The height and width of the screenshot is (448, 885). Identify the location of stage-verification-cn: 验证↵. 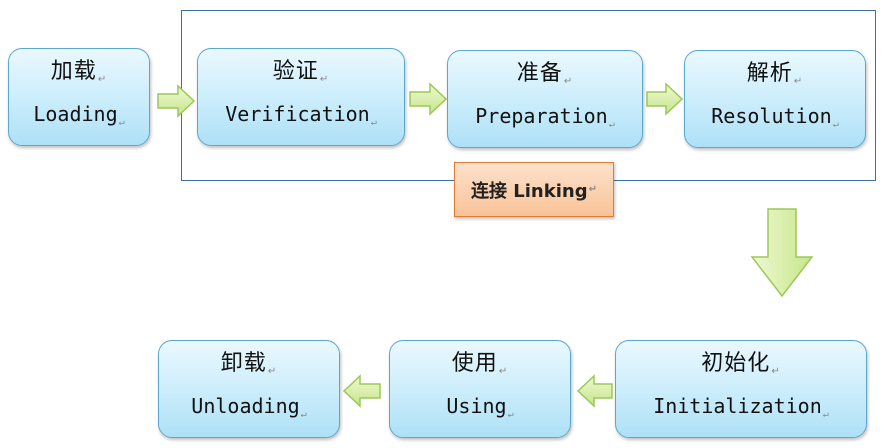
(301, 71).